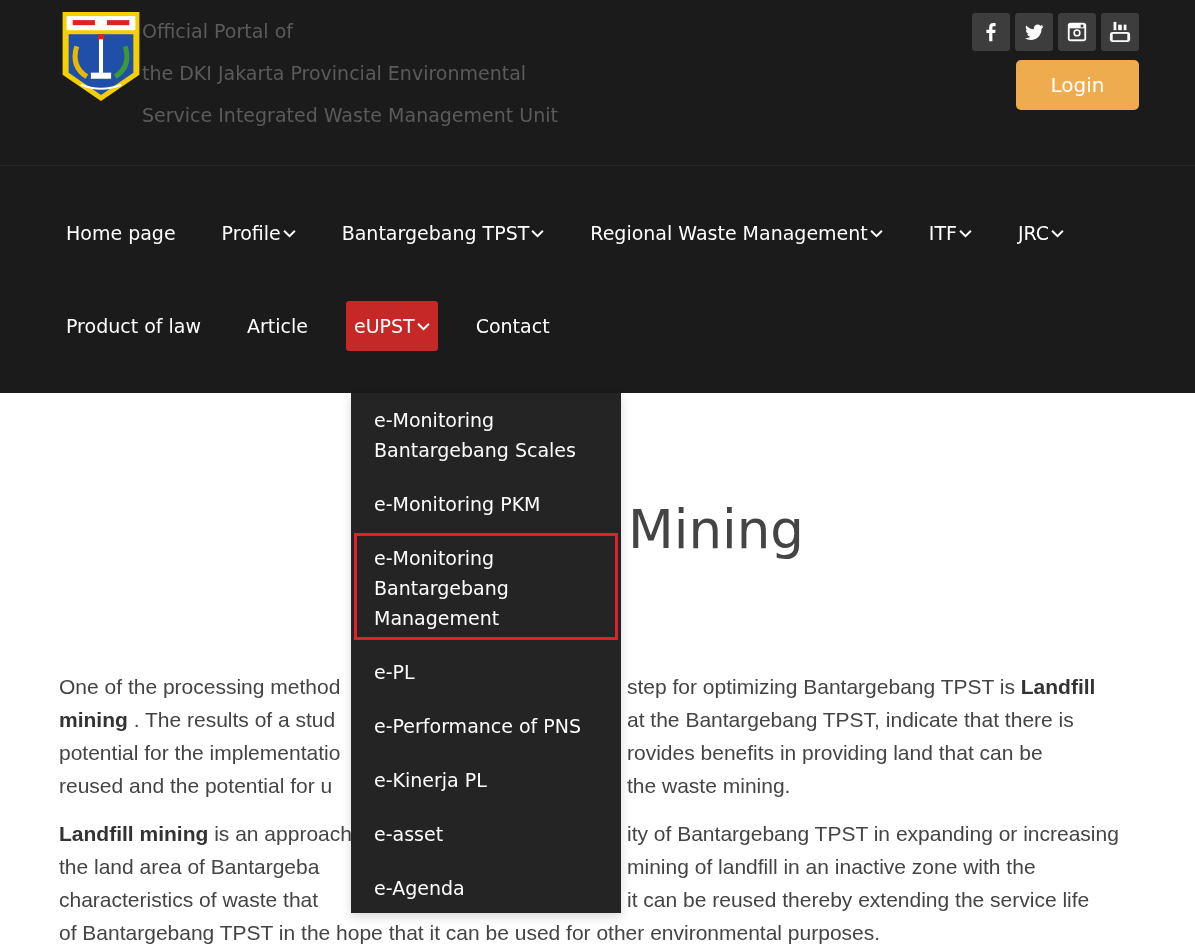  I want to click on paragraph-text: One of the processing method, so click(200, 687).